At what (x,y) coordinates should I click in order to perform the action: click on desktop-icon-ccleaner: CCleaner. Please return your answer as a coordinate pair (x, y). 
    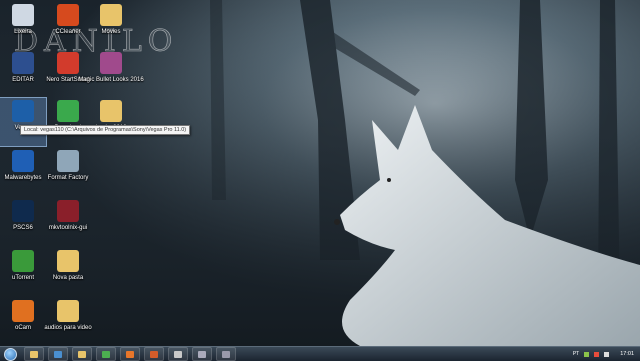
    Looking at the image, I should click on (68, 26).